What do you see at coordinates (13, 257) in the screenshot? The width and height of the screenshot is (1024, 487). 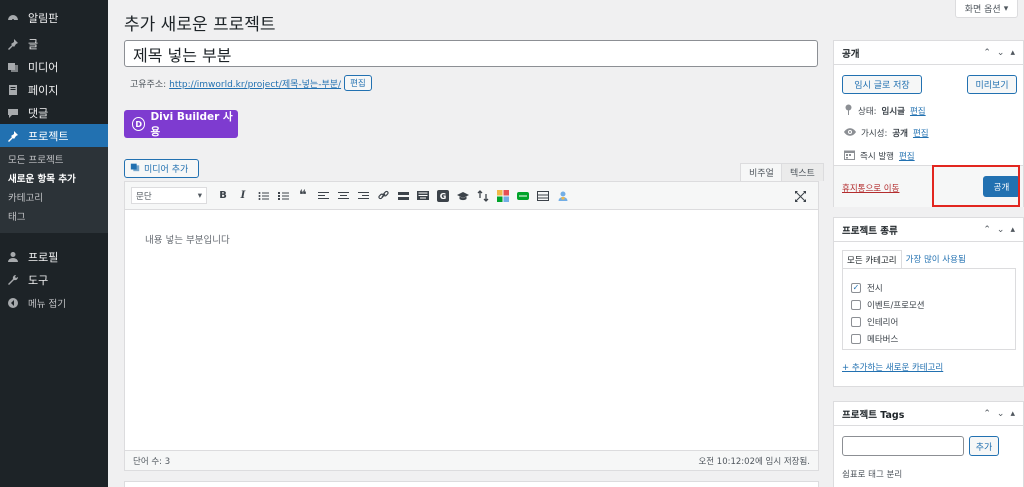 I see `user-icon` at bounding box center [13, 257].